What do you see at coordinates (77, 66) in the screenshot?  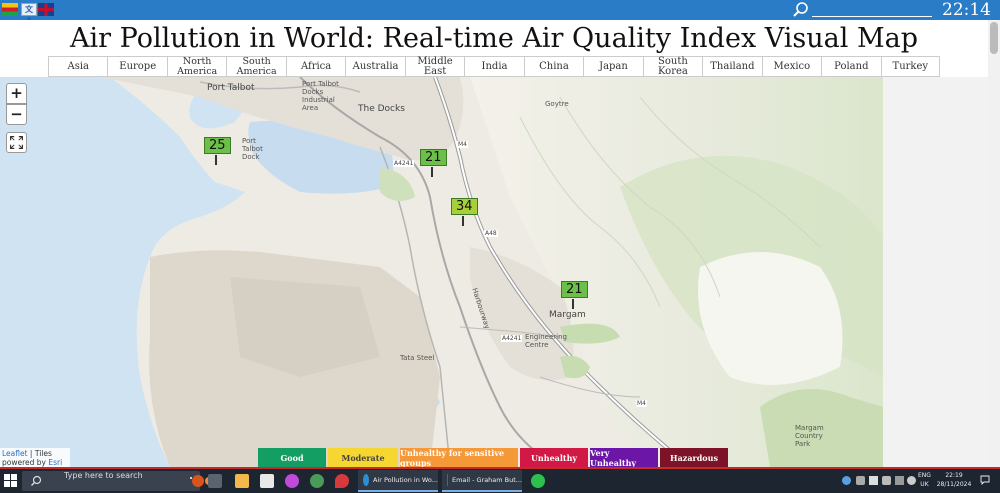 I see `nav-asia: Asia` at bounding box center [77, 66].